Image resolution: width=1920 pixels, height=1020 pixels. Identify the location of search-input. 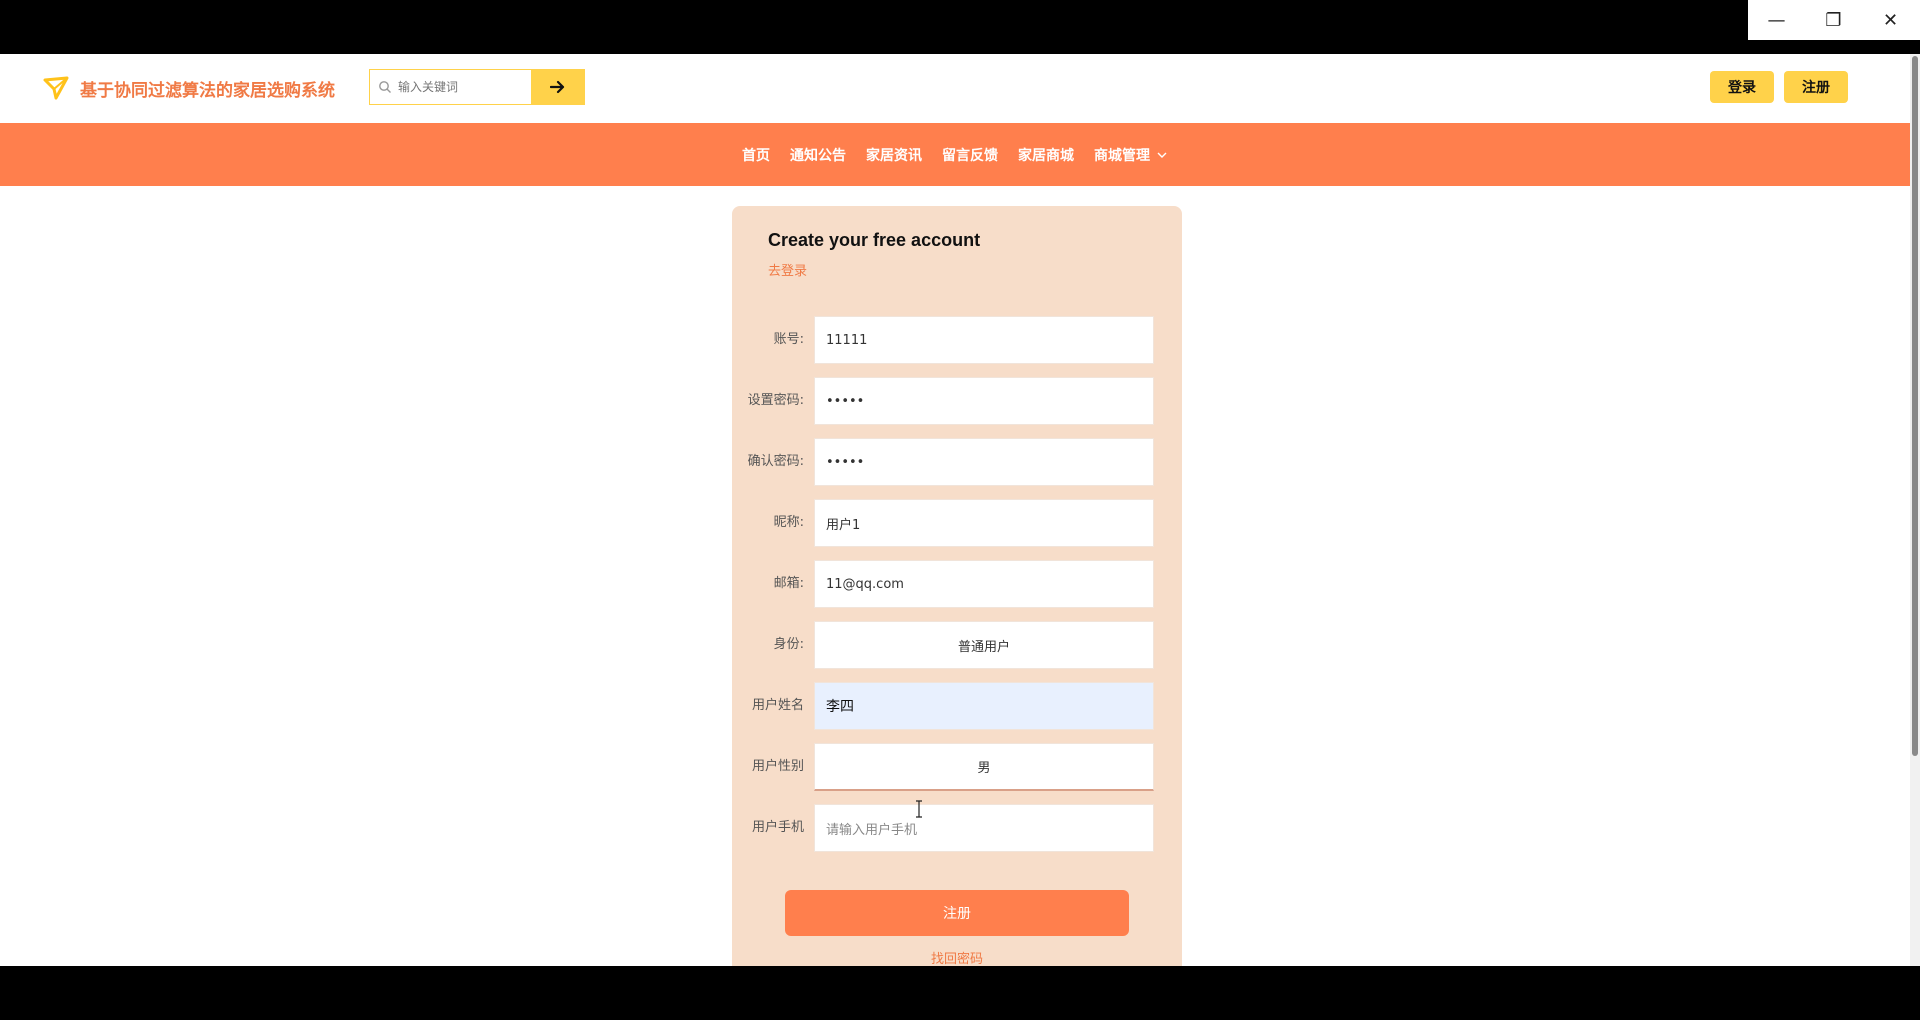
(463, 87).